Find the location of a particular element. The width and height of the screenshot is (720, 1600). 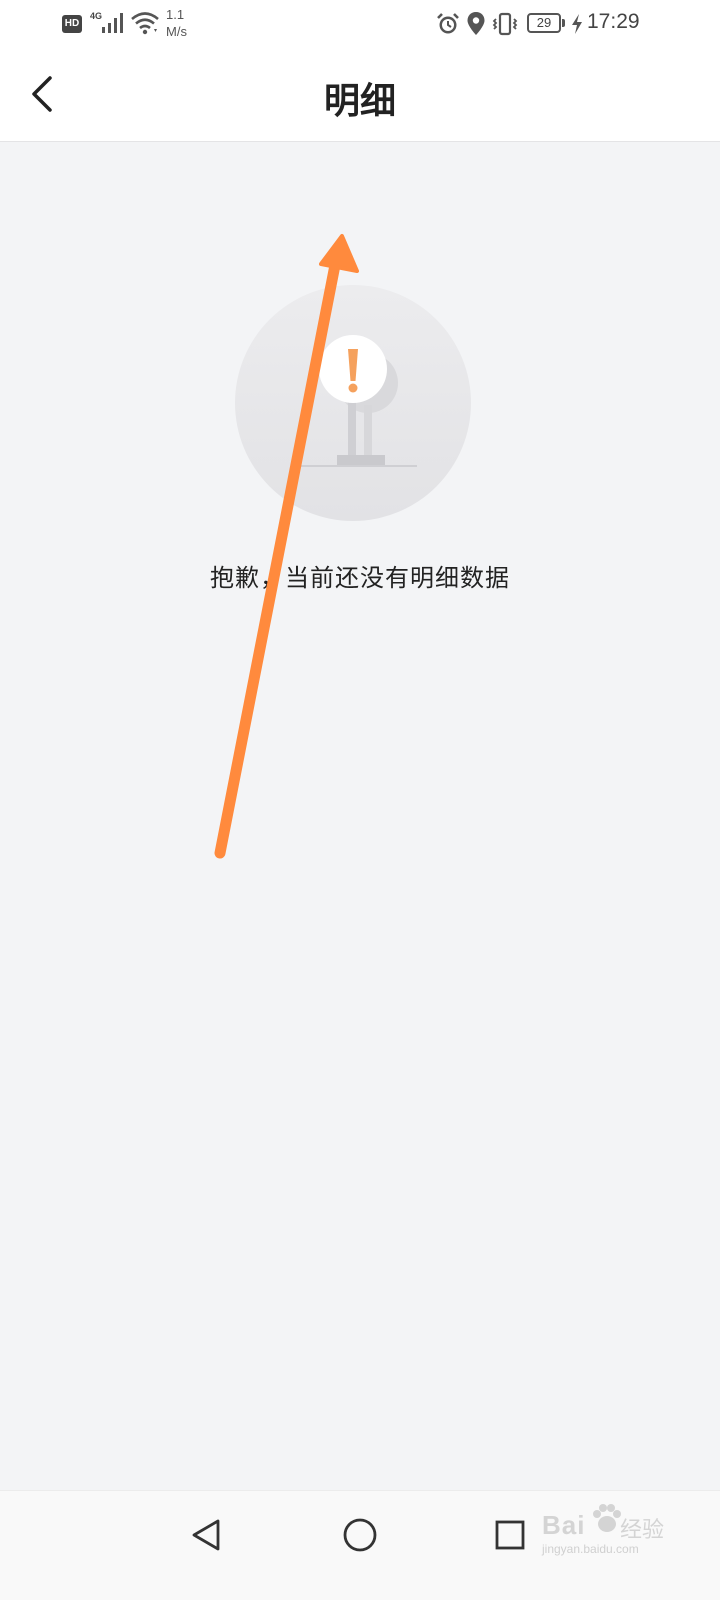

location-icon is located at coordinates (476, 23).